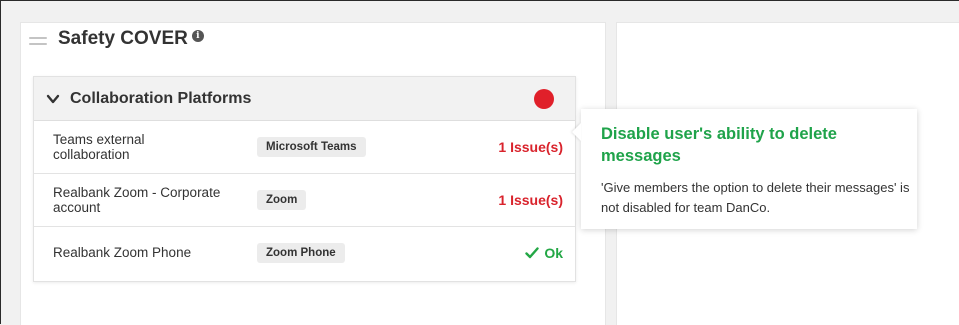 Image resolution: width=959 pixels, height=325 pixels. Describe the element at coordinates (301, 252) in the screenshot. I see `platform-badge: Zoom Phone` at that location.